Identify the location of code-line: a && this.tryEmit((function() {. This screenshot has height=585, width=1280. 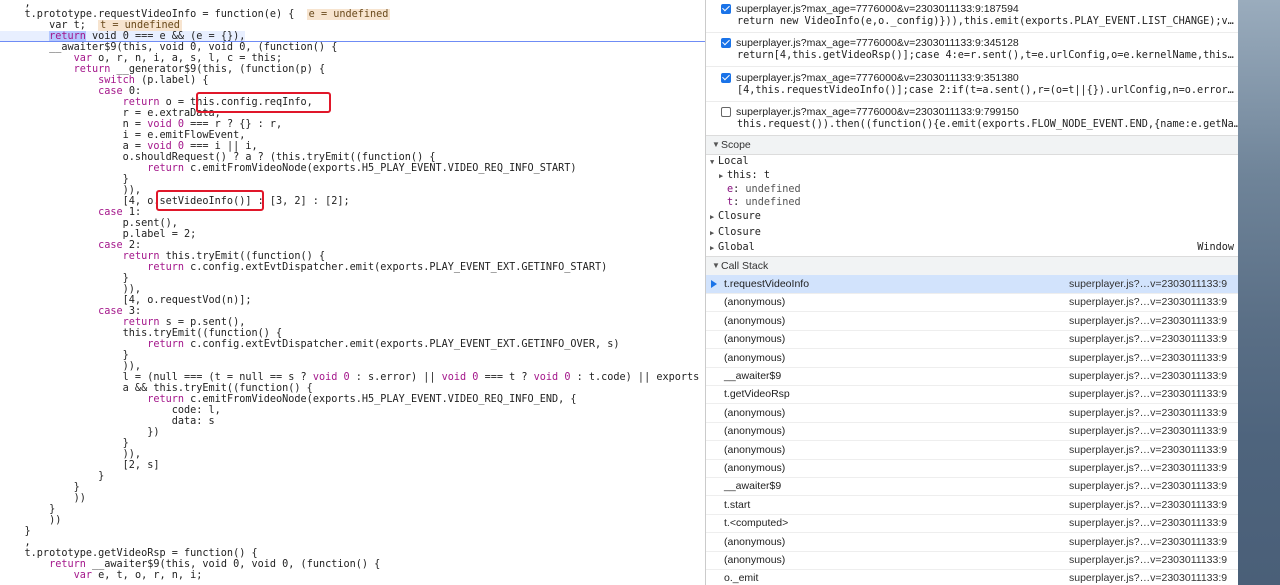
(156, 388).